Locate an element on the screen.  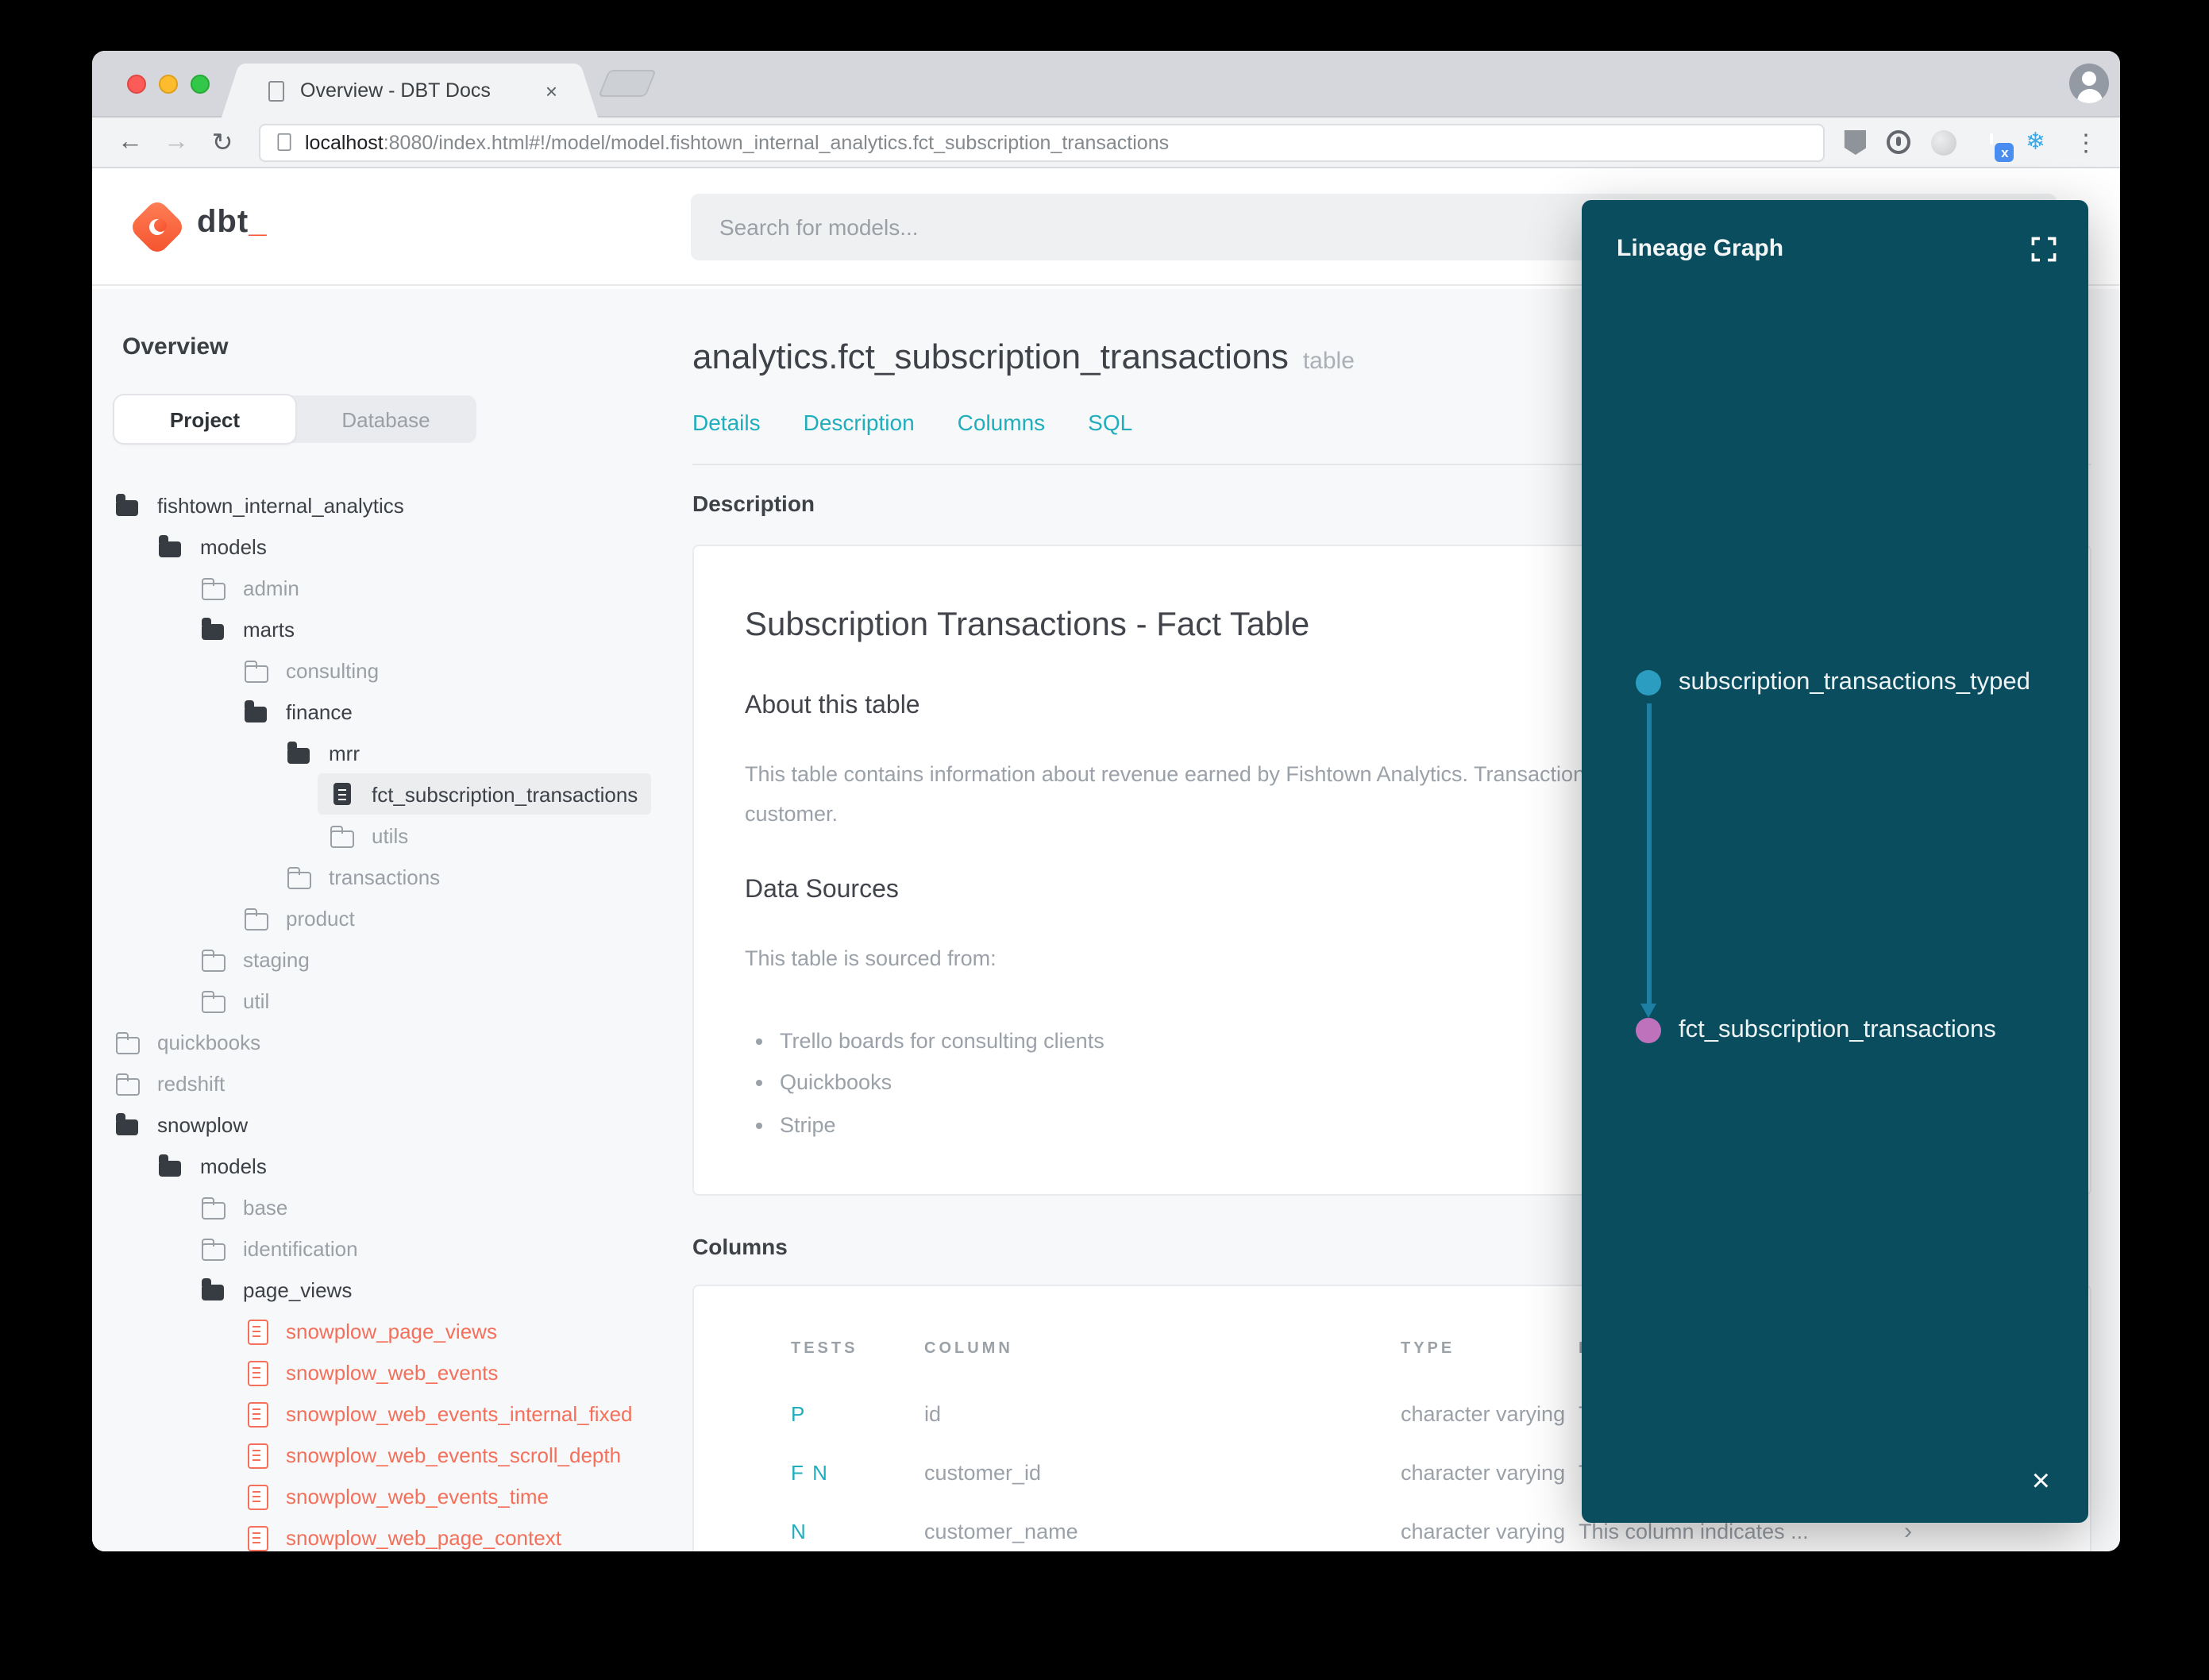
minimize-window-button is located at coordinates (169, 84).